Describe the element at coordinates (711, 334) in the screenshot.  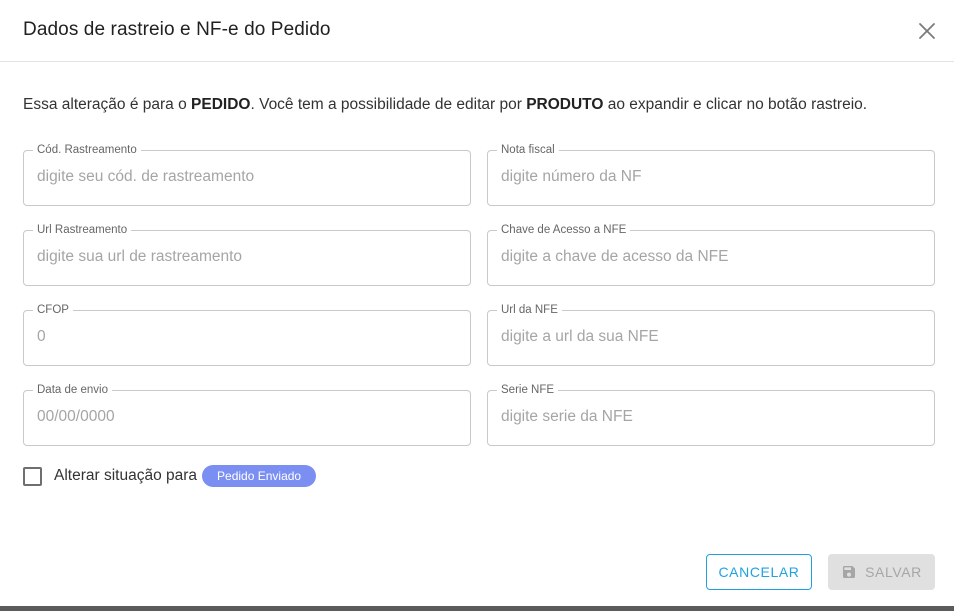
I see `nfe-url-field: Url da NFE digite a url da sua NFE` at that location.